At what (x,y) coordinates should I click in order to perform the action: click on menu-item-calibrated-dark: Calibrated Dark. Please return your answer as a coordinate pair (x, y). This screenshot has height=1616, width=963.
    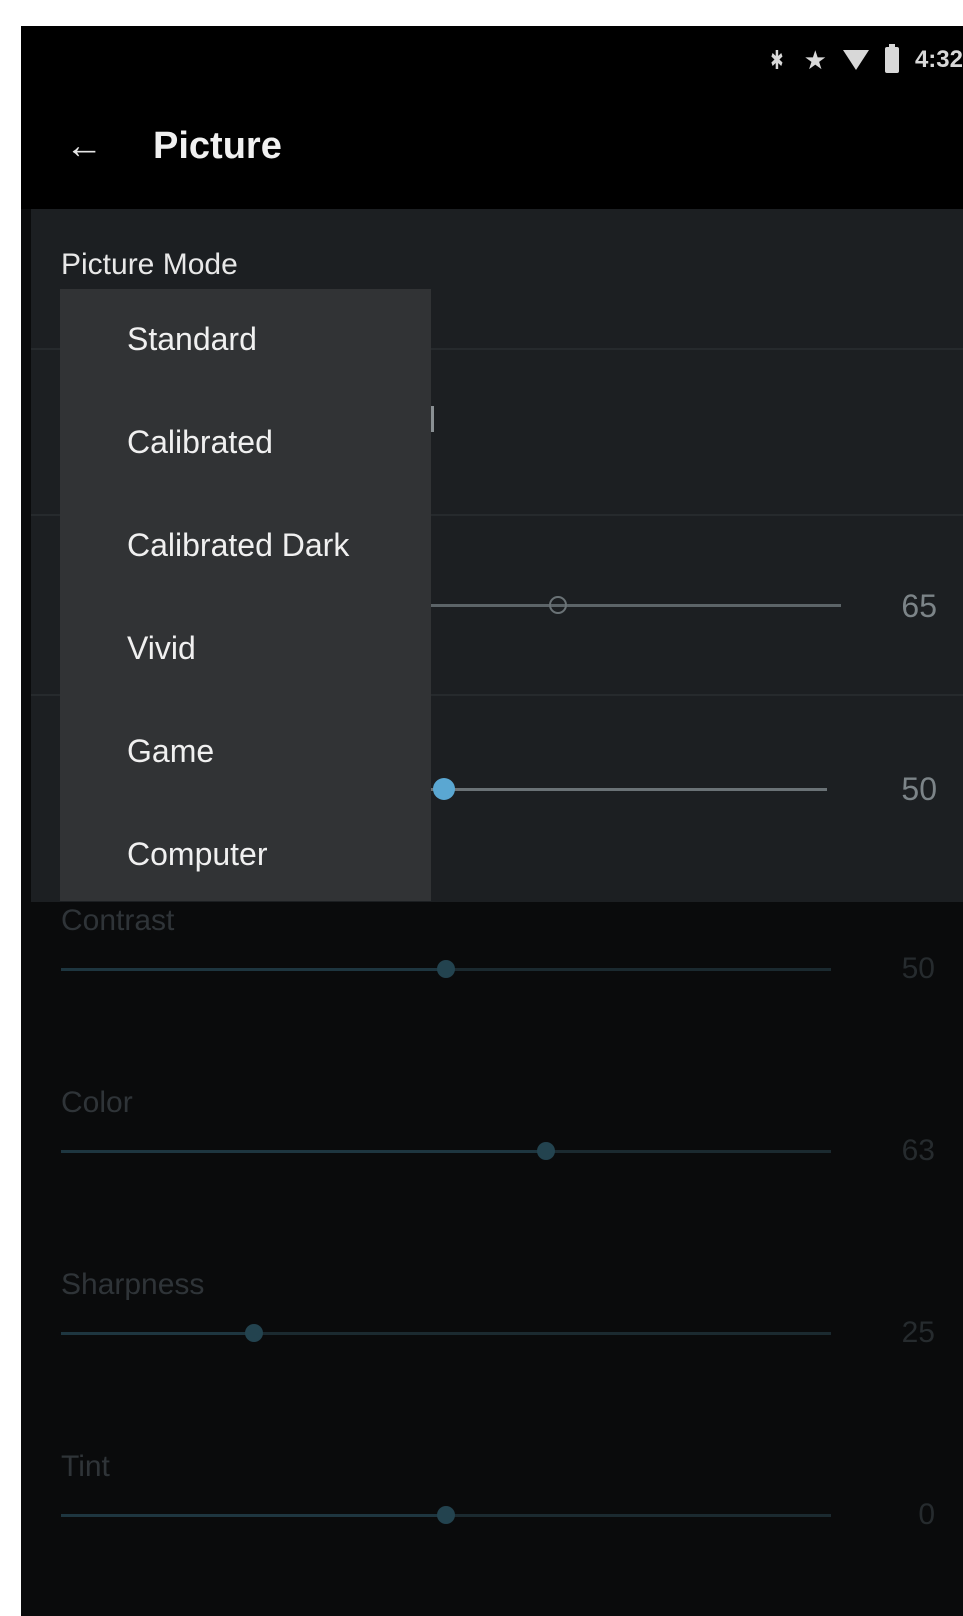
    Looking at the image, I should click on (238, 545).